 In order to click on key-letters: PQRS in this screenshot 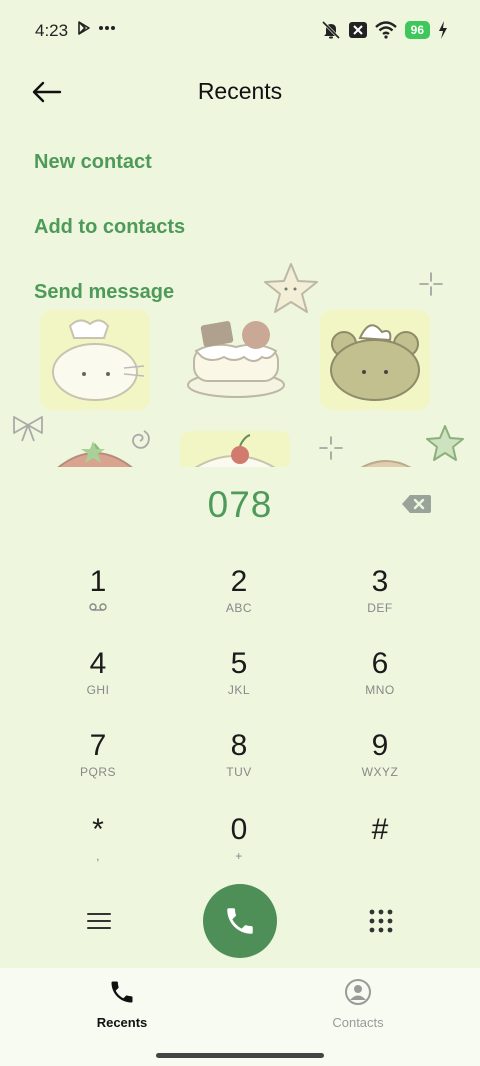, I will do `click(97, 772)`.